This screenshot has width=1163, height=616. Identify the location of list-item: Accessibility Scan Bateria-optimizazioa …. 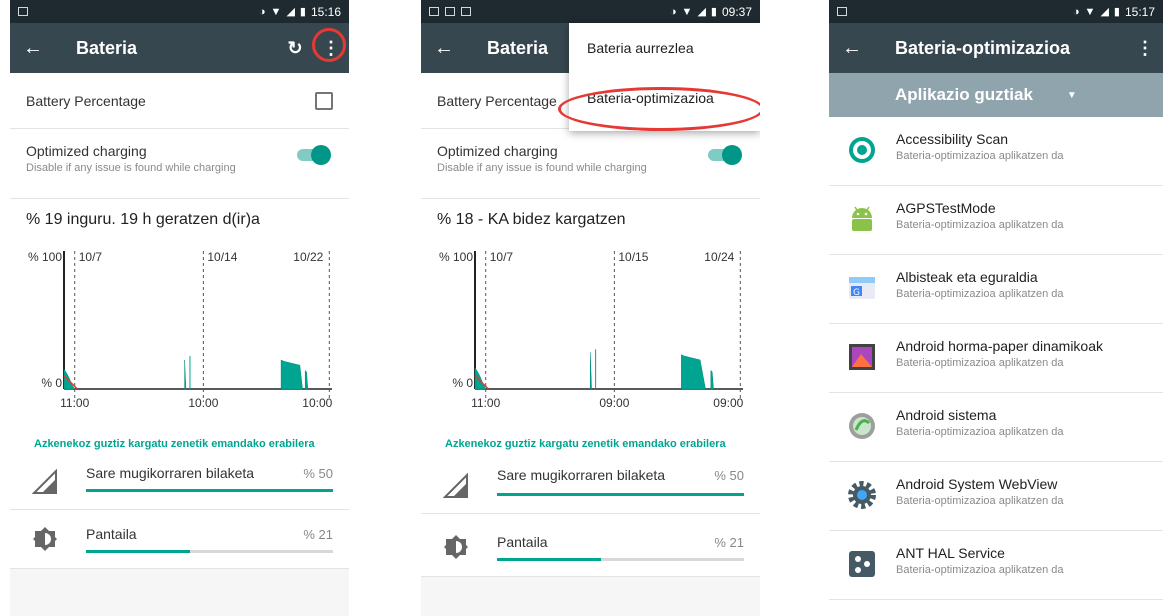
(996, 151).